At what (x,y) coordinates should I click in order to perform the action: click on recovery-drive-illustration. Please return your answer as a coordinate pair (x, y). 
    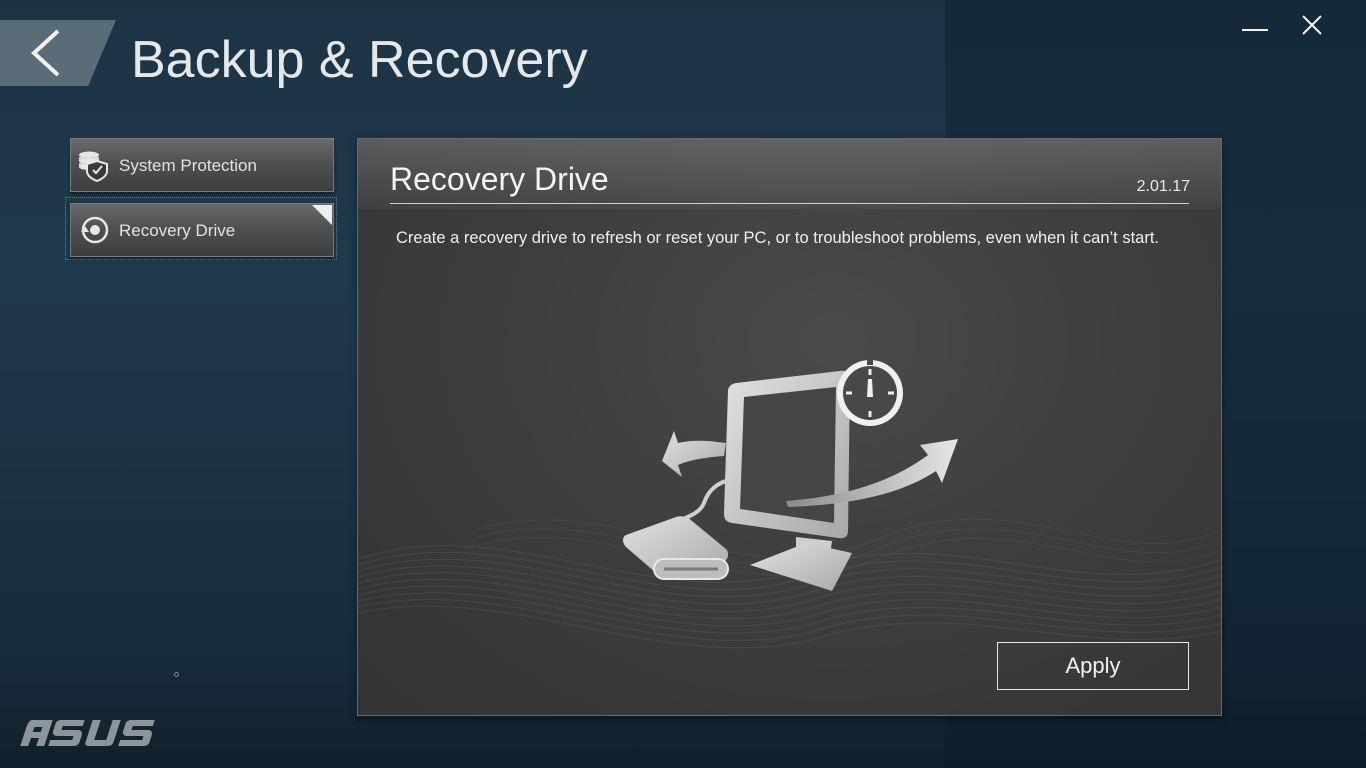
    Looking at the image, I should click on (790, 473).